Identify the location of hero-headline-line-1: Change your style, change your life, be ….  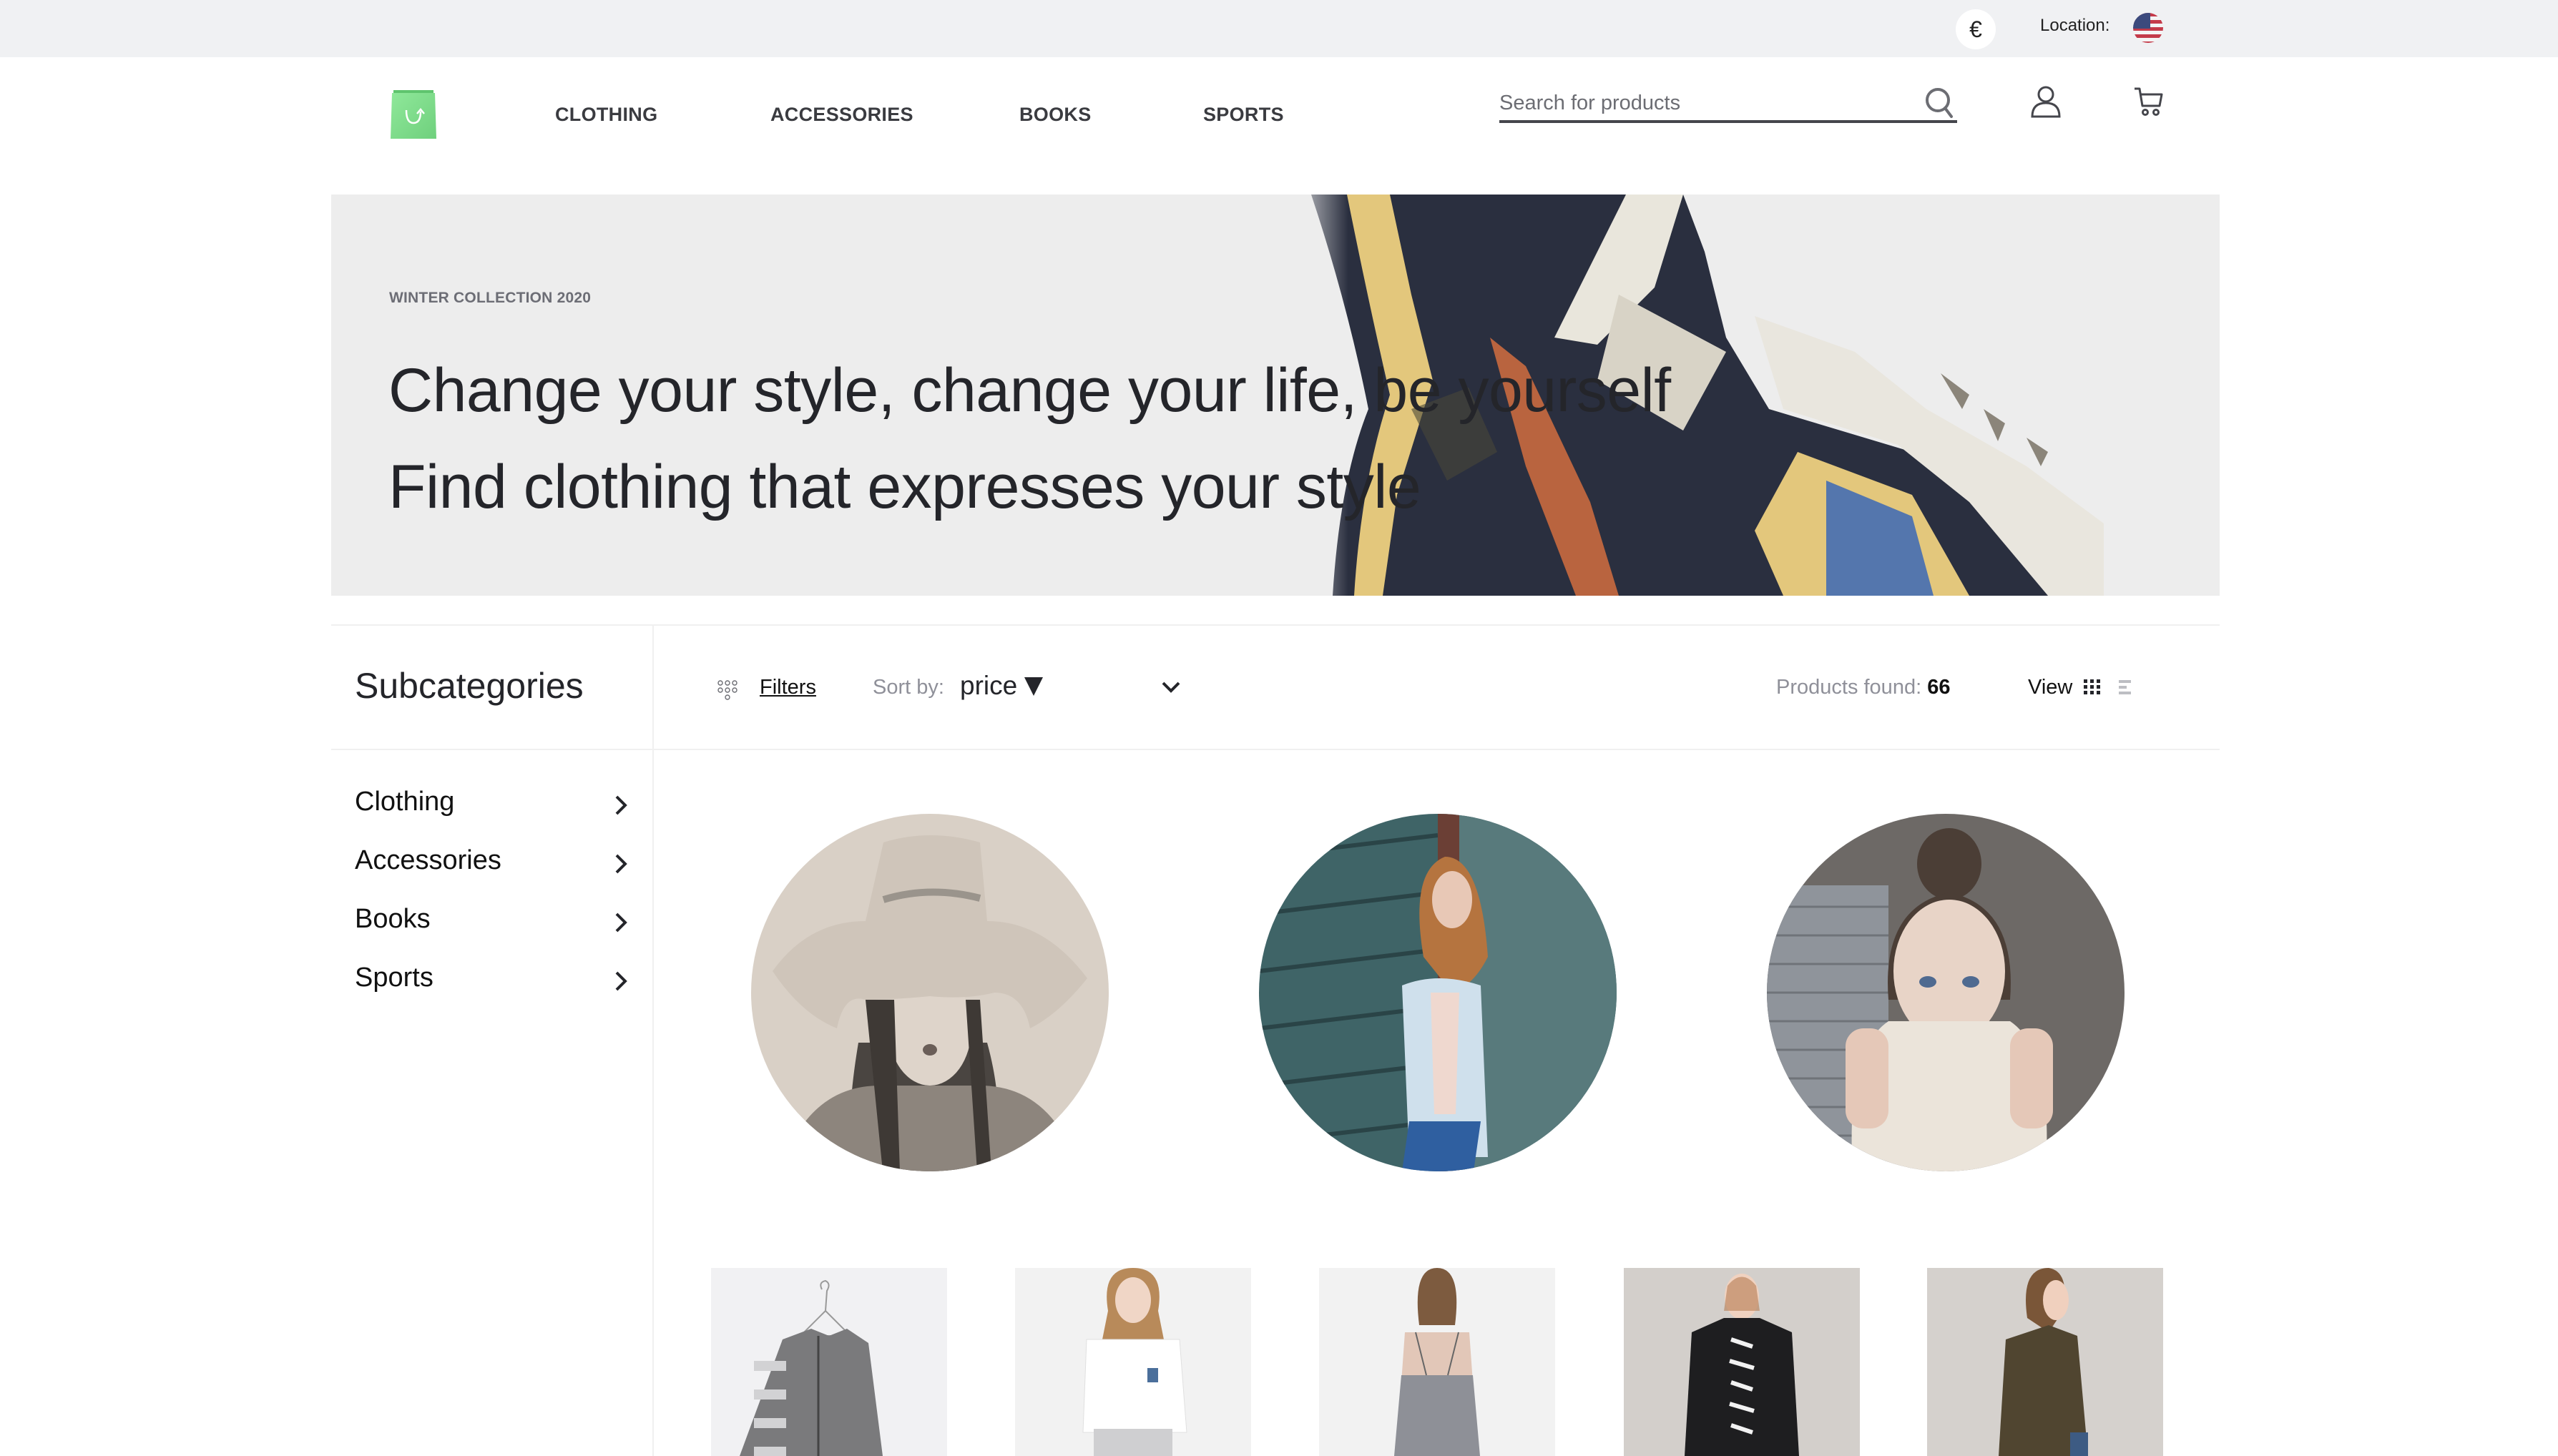
(1030, 390).